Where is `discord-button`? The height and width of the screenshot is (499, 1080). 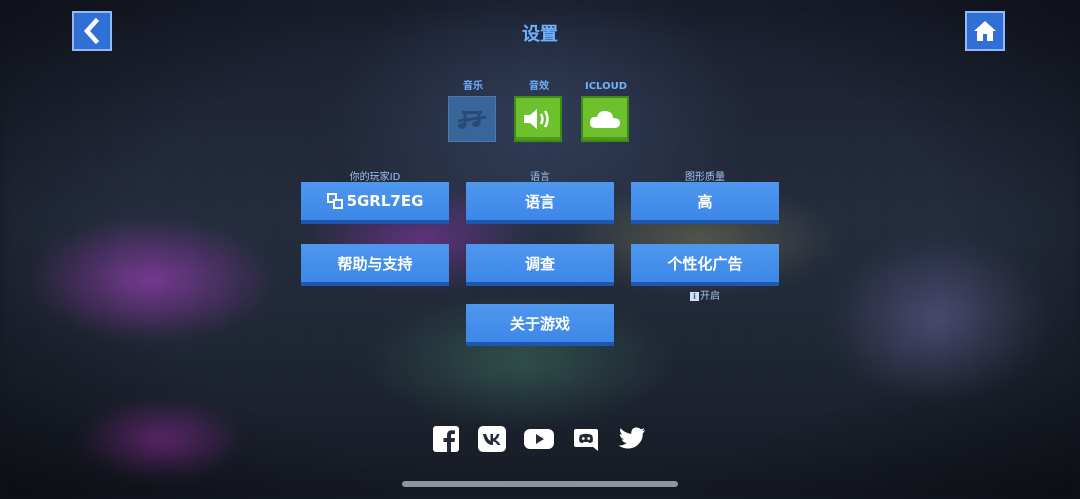
discord-button is located at coordinates (586, 439).